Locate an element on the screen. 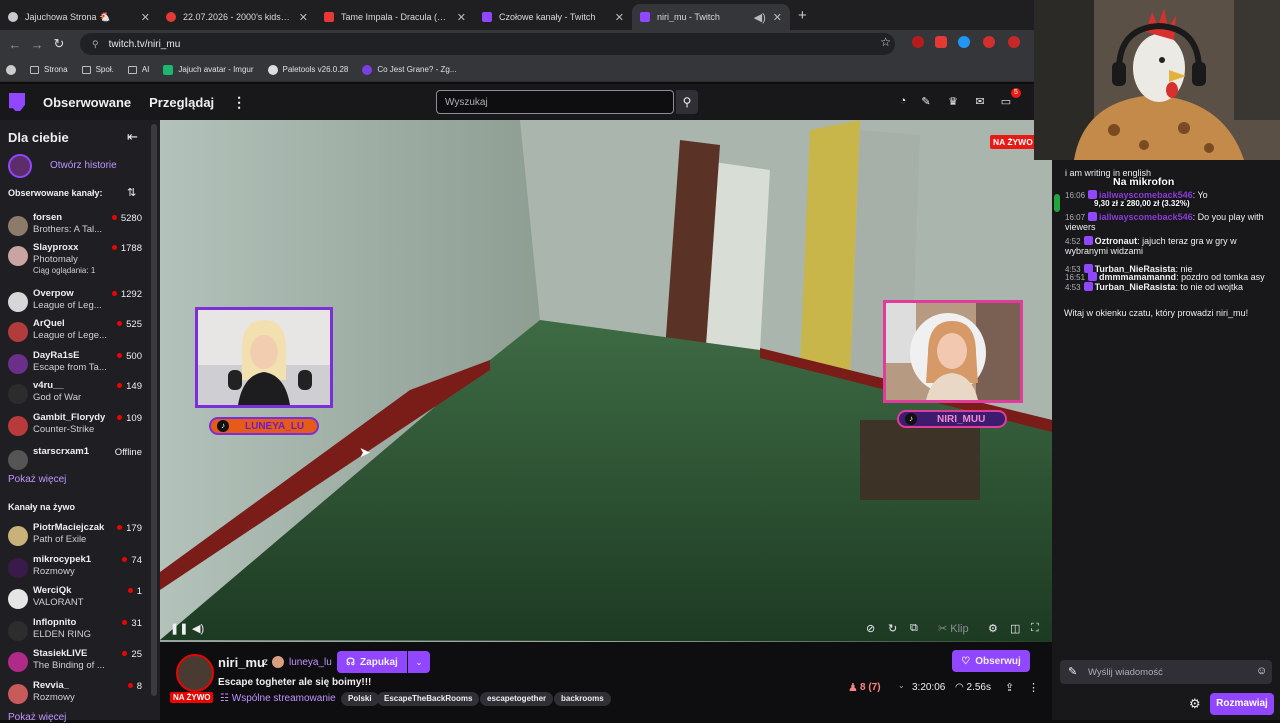  bookmark-link: Paletools v26.0.28 is located at coordinates (307, 69).